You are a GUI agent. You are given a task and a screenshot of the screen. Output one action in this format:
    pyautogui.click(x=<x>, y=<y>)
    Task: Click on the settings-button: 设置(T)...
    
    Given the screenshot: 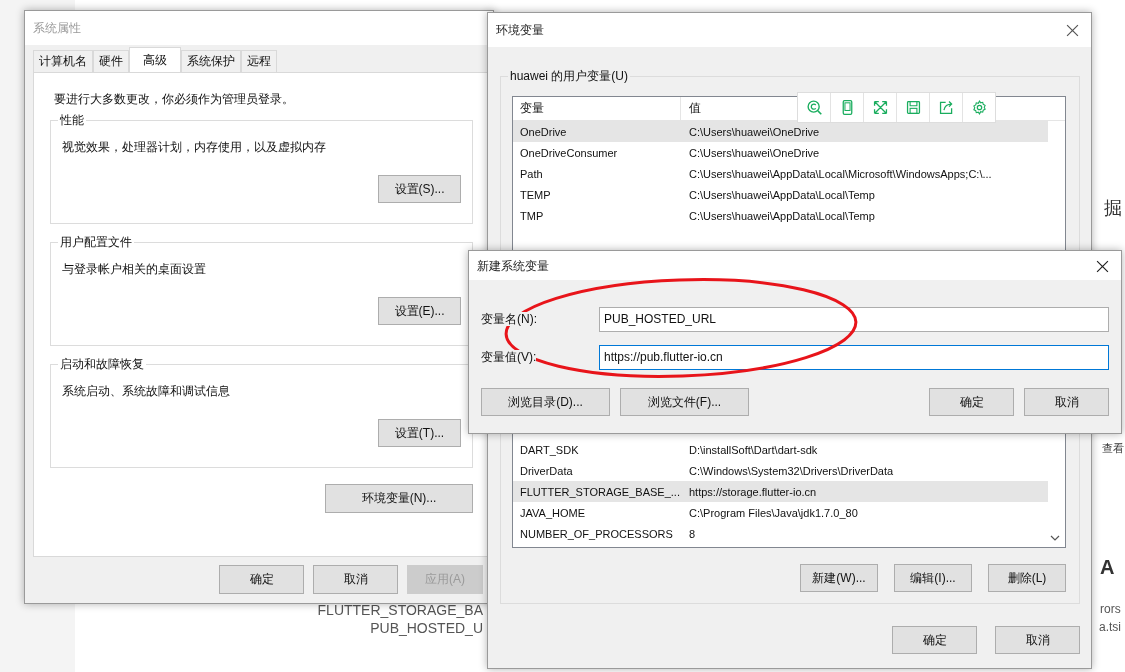 What is the action you would take?
    pyautogui.click(x=419, y=433)
    